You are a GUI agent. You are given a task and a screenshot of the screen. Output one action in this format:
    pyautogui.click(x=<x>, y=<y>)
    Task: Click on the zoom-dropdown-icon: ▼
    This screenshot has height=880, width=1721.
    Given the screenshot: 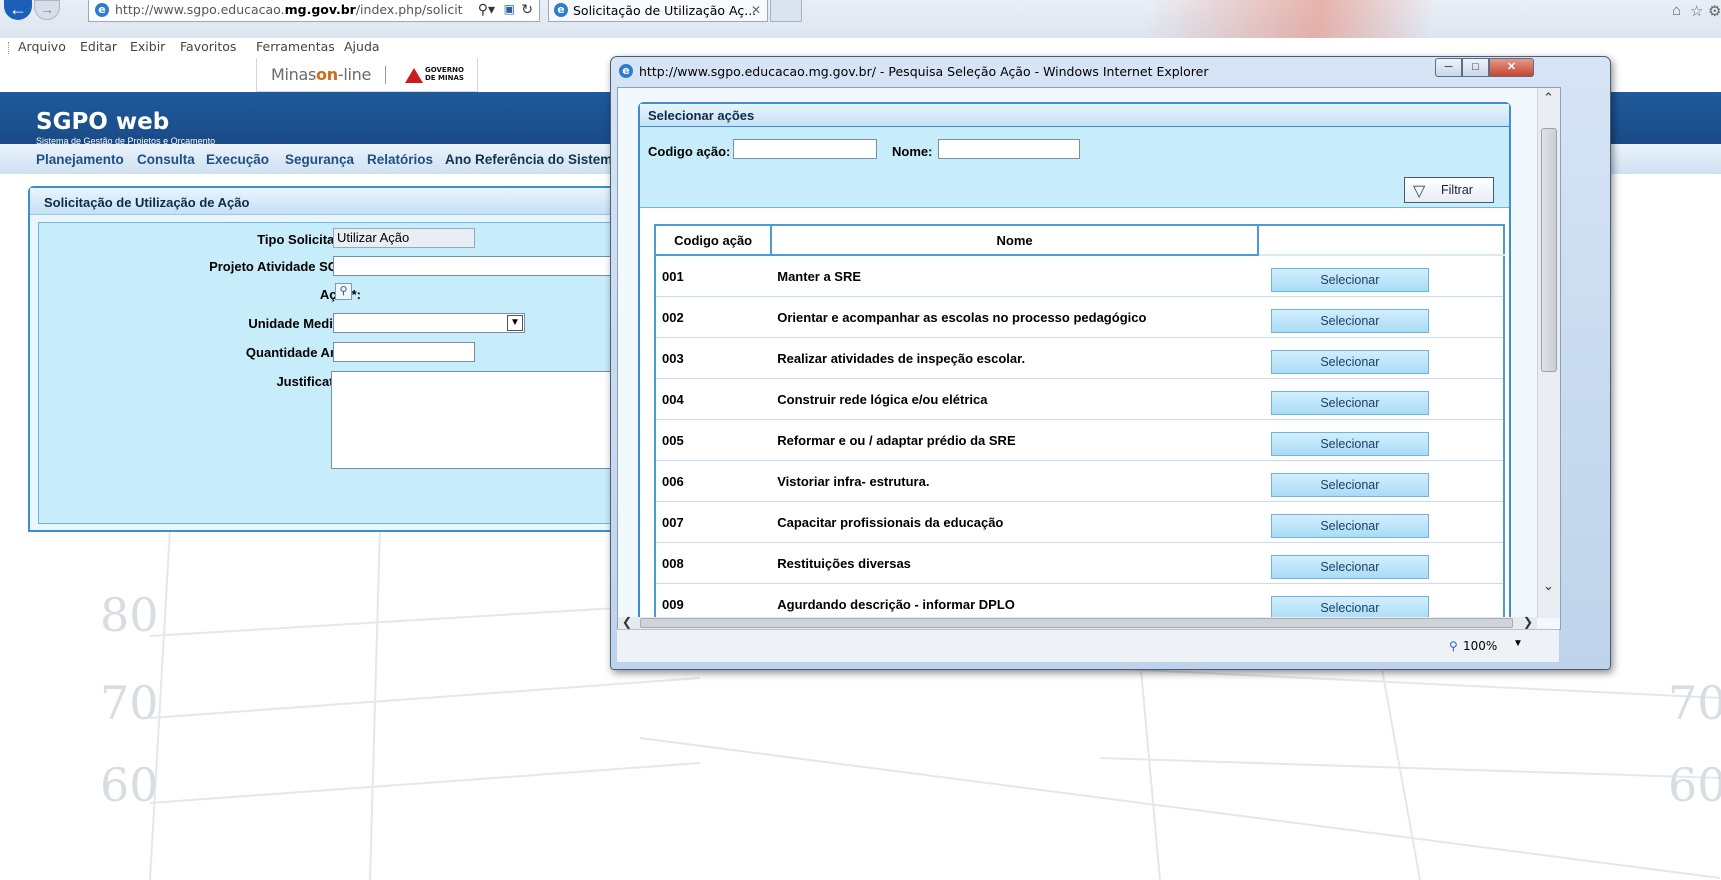 What is the action you would take?
    pyautogui.click(x=1518, y=643)
    